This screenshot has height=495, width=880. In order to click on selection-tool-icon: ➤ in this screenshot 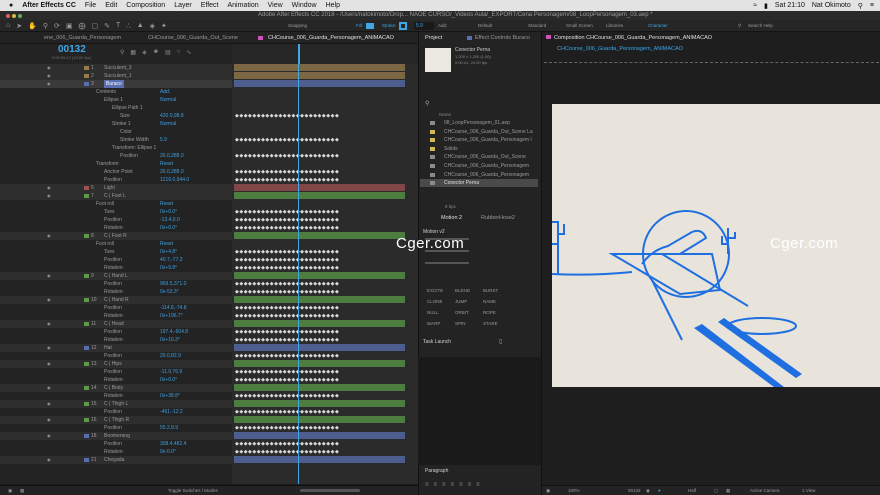, I will do `click(19, 26)`.